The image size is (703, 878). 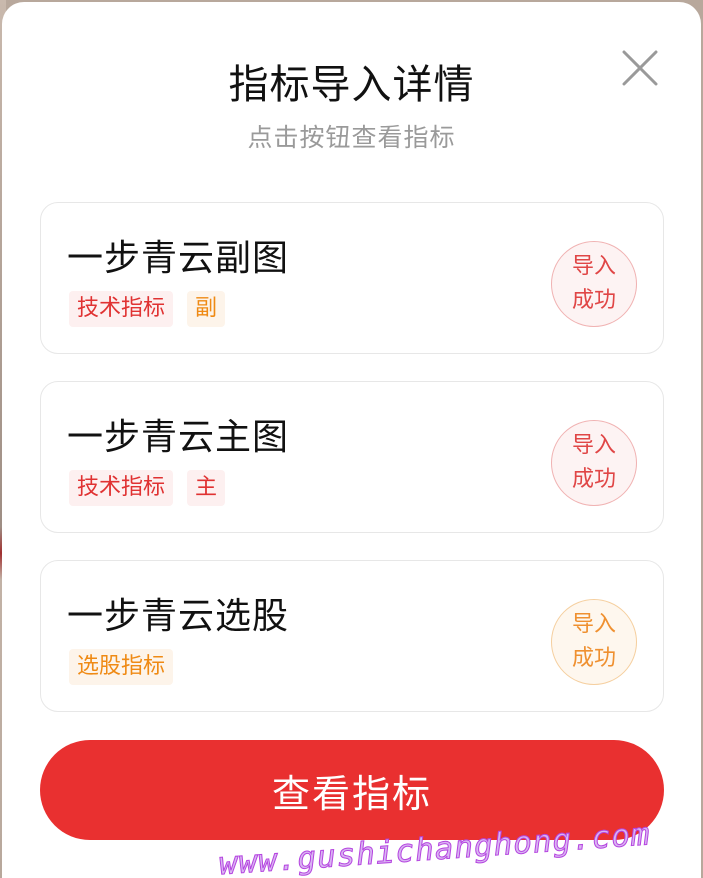 I want to click on tag-sub-chart: 副, so click(x=206, y=309).